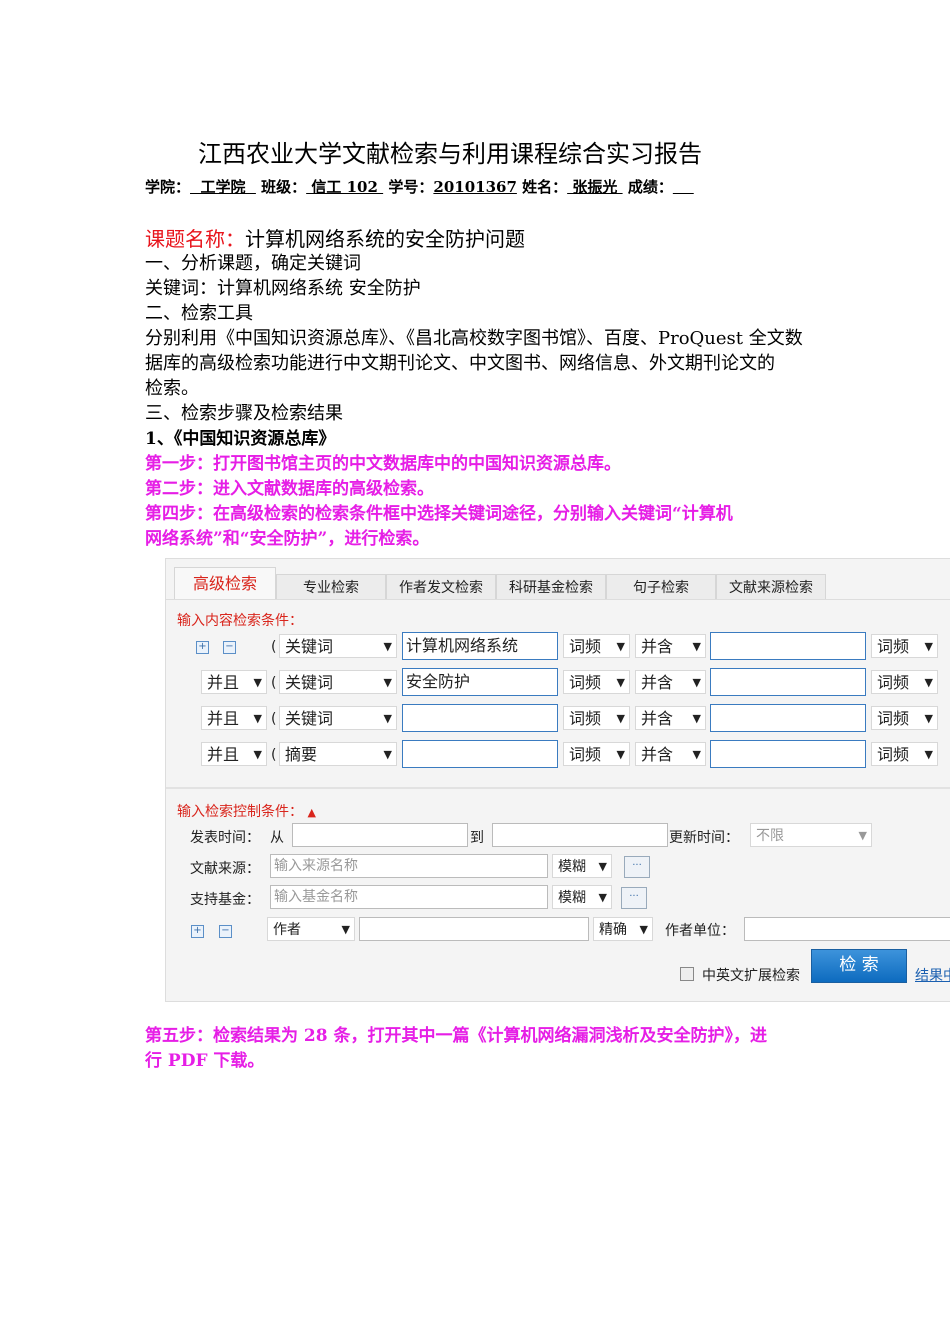  I want to click on step-line: 第一步：打开图书馆主页的中文数据库中的中国知识资源总库。, so click(383, 464).